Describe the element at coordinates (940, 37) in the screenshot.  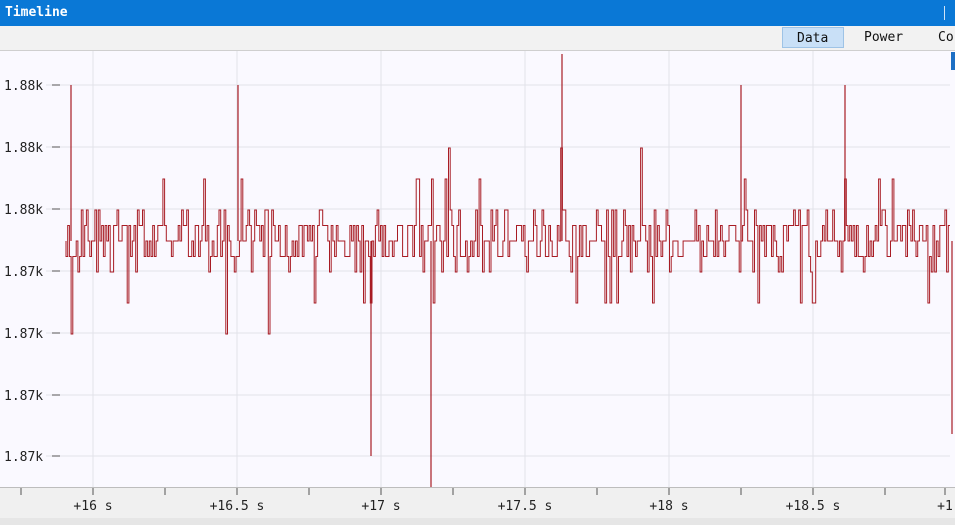
I see `tab-co: Co` at that location.